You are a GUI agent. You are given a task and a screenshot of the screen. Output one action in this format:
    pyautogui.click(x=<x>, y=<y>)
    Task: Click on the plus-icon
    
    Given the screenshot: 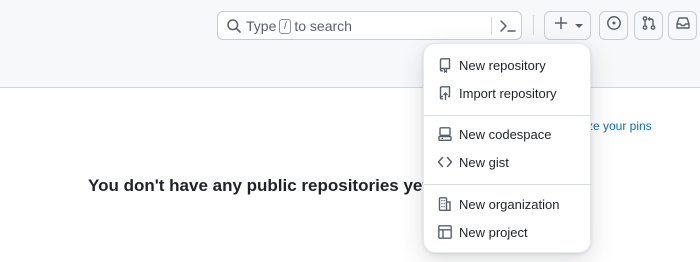 What is the action you would take?
    pyautogui.click(x=561, y=25)
    